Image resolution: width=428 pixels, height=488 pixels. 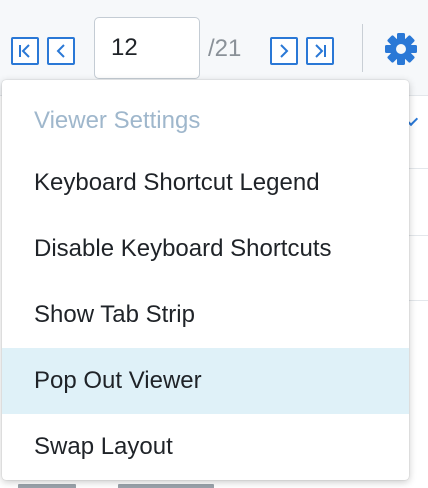 What do you see at coordinates (225, 48) in the screenshot?
I see `page-total: /21` at bounding box center [225, 48].